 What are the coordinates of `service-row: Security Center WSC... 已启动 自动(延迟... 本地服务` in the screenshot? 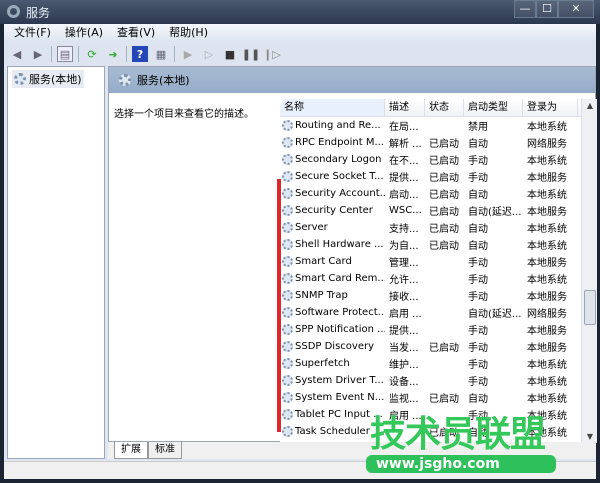 It's located at (438, 210).